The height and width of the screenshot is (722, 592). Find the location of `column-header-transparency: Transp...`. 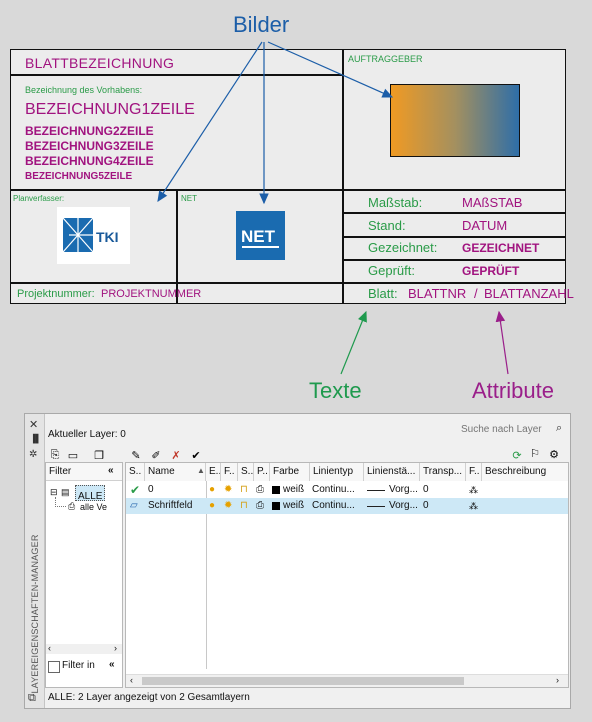

column-header-transparency: Transp... is located at coordinates (443, 472).